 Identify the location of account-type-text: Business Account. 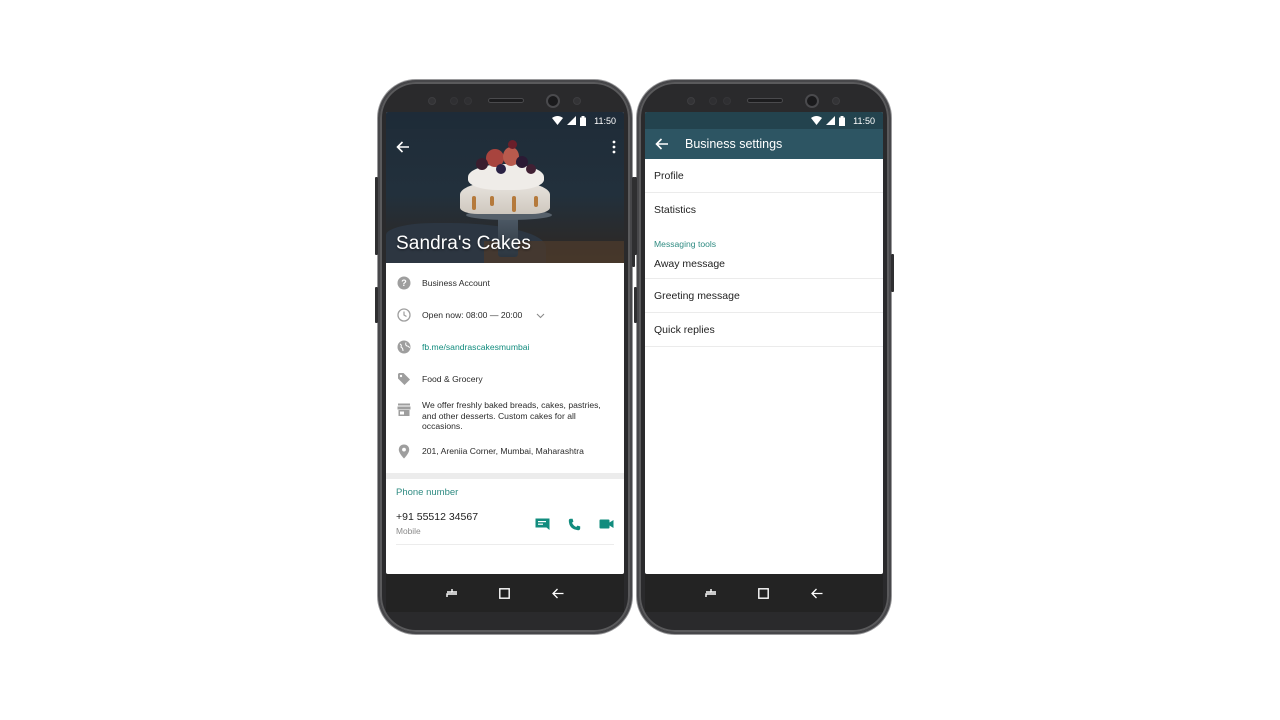
(456, 282).